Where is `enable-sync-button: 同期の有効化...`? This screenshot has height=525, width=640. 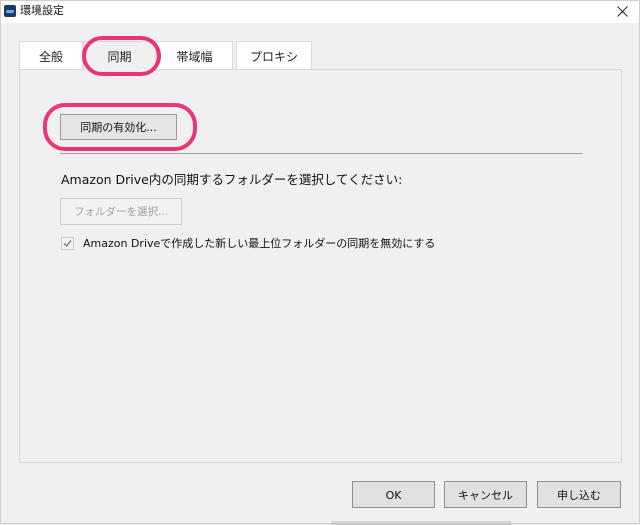
enable-sync-button: 同期の有効化... is located at coordinates (118, 127).